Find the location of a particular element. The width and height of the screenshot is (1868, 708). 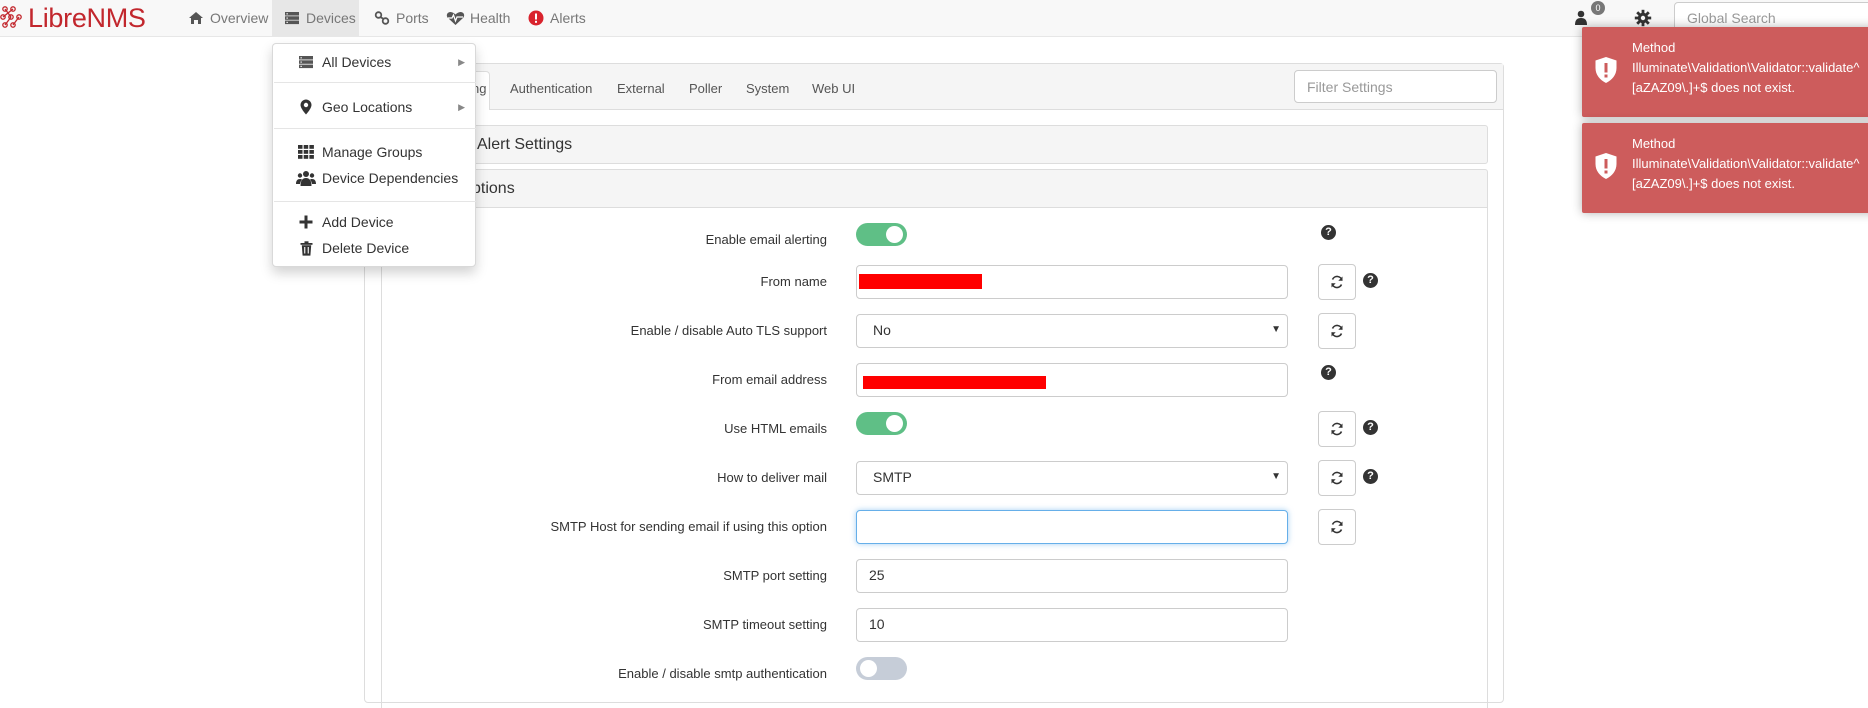

smtp-auth-label: Enable / disable smtp authentication is located at coordinates (722, 673).